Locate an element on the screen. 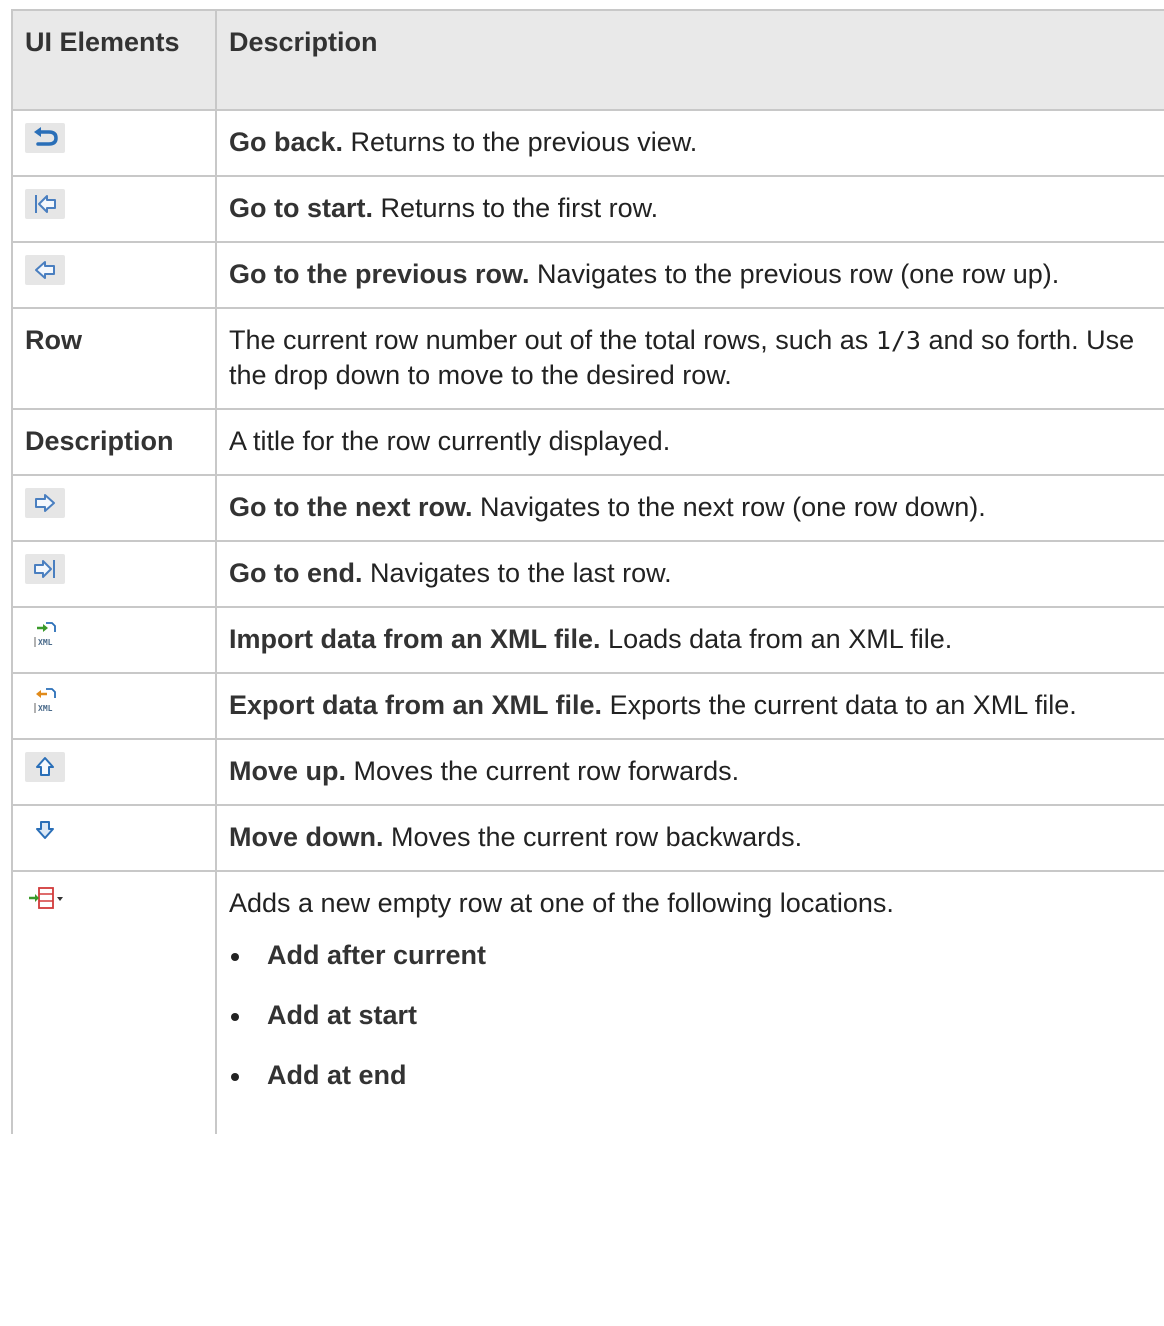  table-row: Go to end. Navigates to the last row. is located at coordinates (587, 574).